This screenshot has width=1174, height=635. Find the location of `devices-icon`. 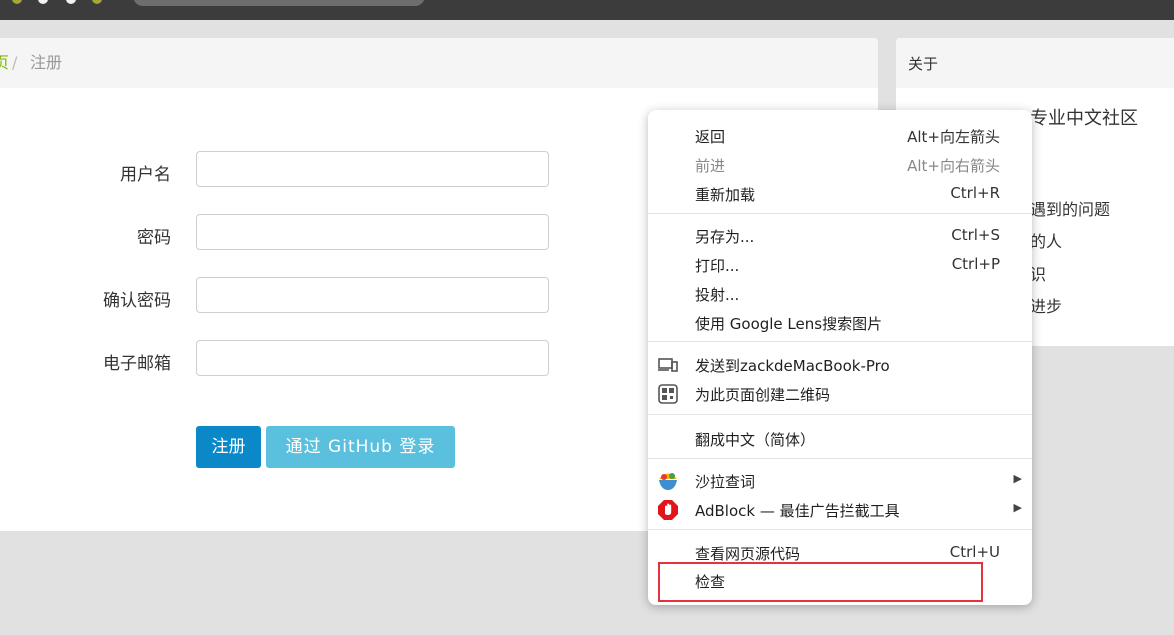

devices-icon is located at coordinates (668, 365).